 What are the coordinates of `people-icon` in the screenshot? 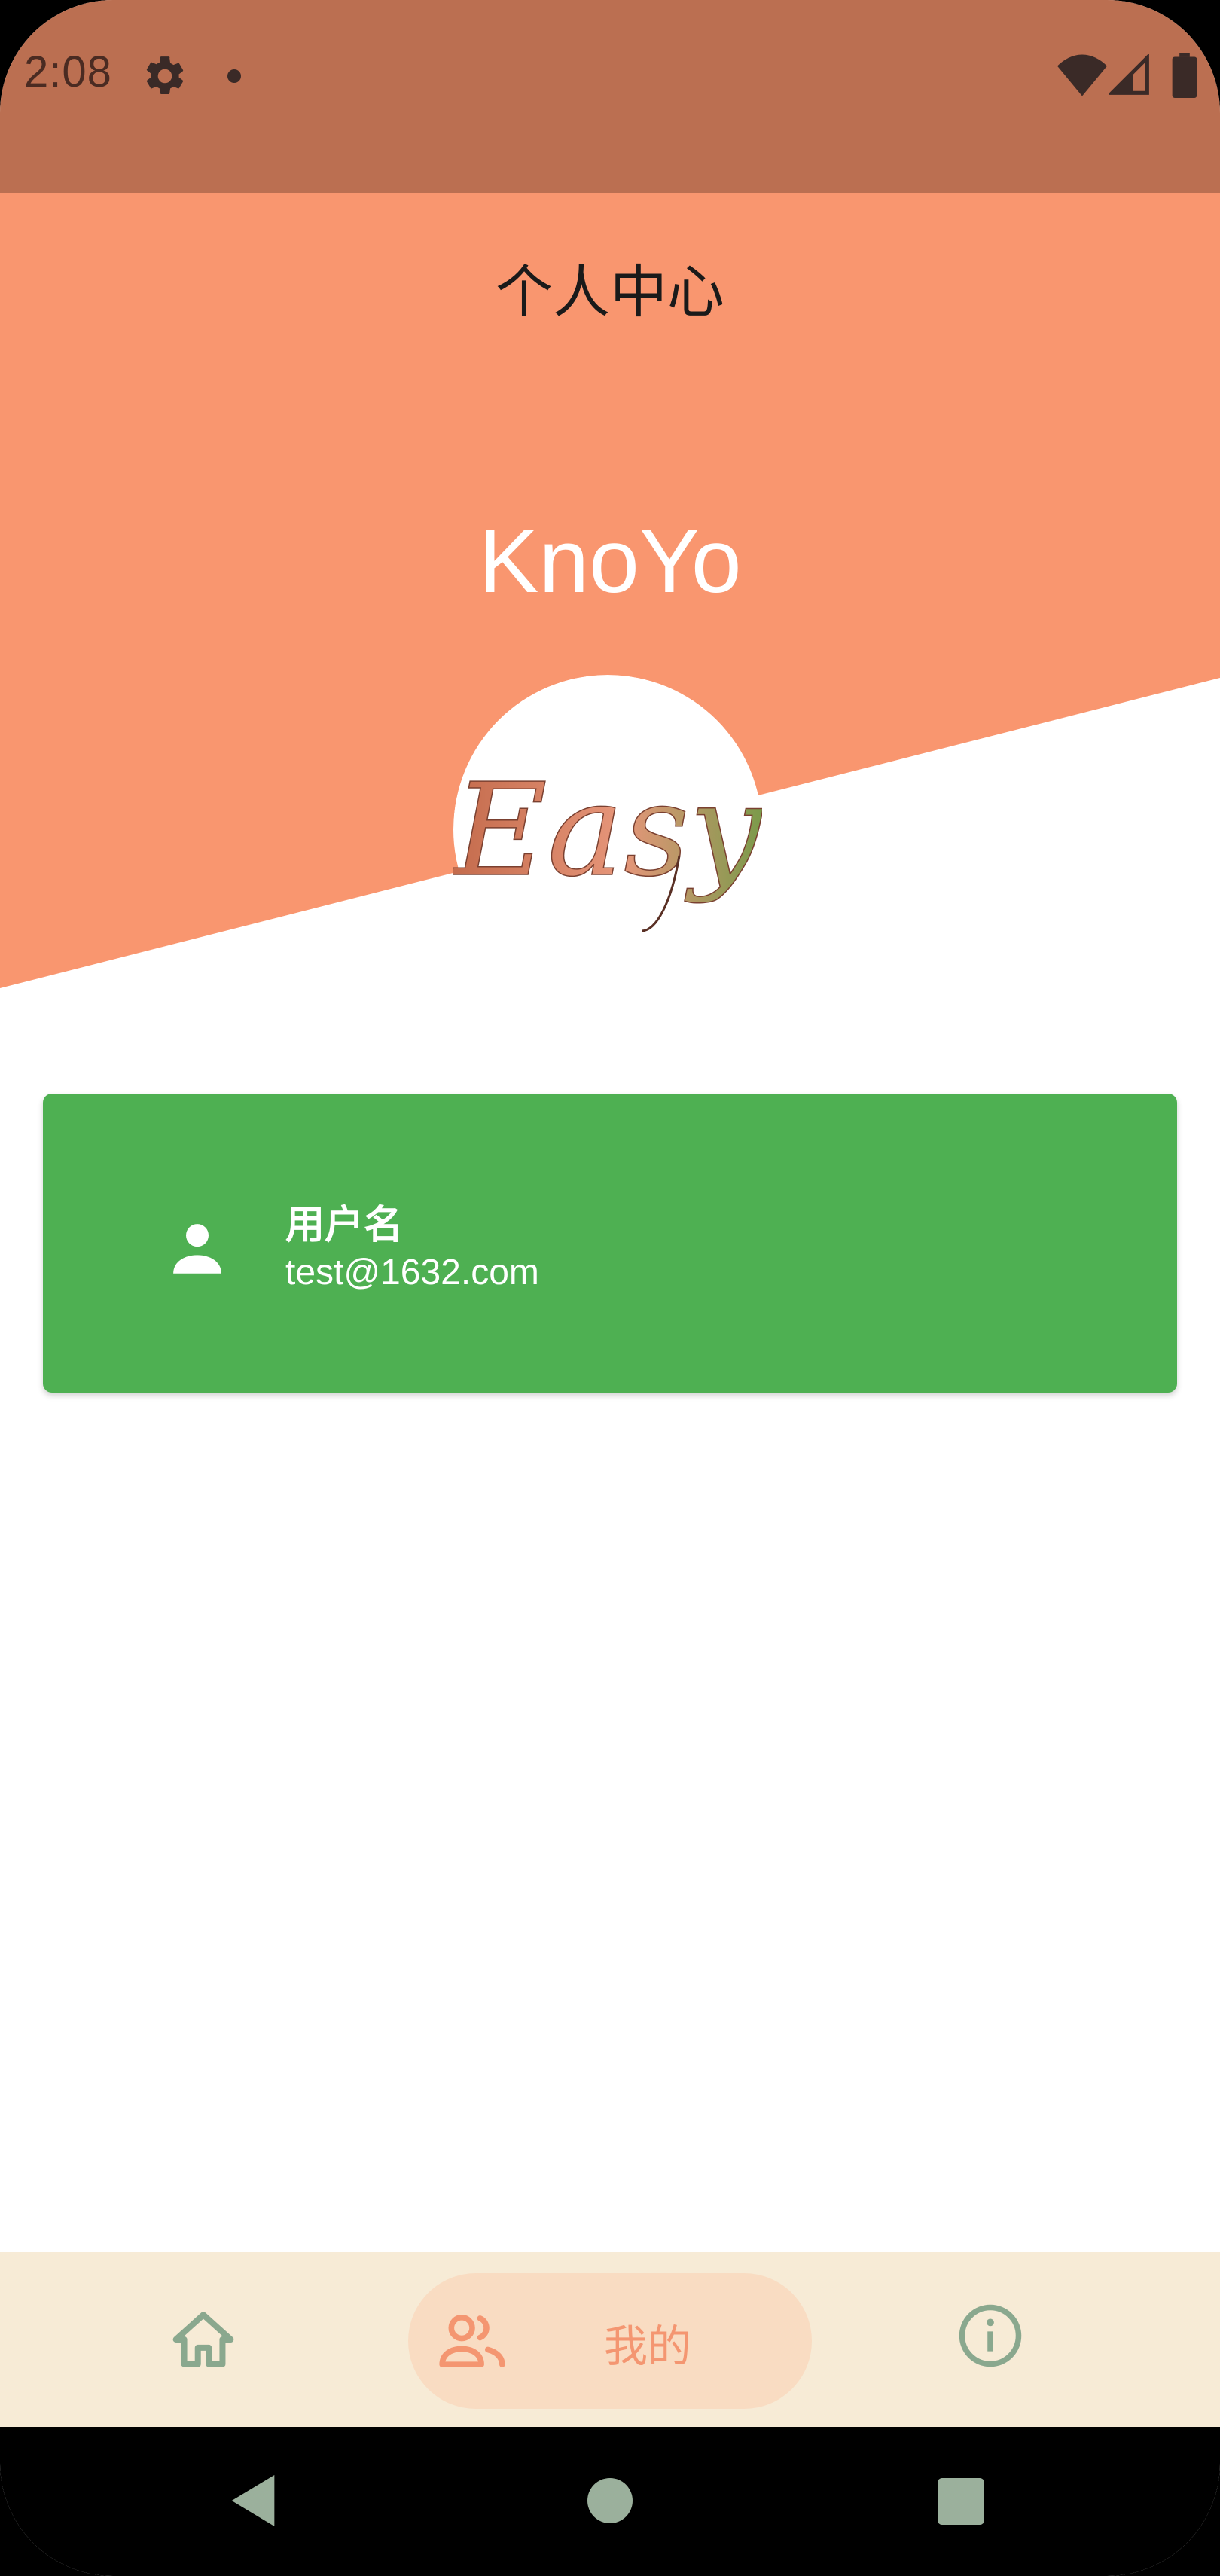 It's located at (472, 2341).